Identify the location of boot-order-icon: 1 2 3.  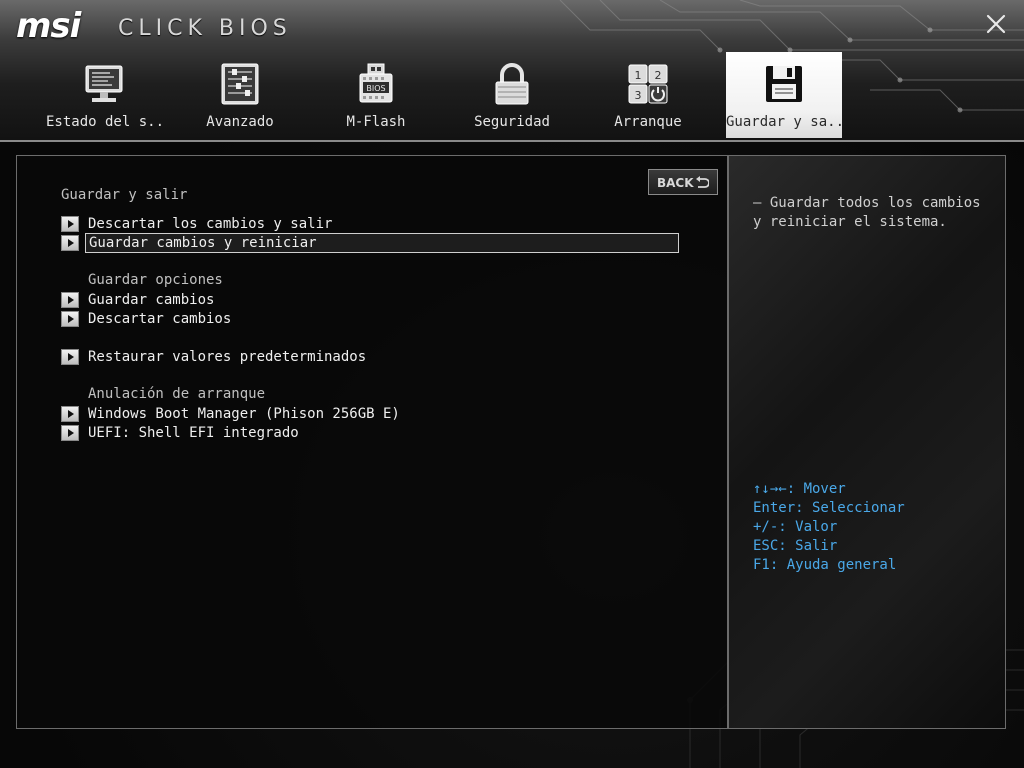
(648, 84).